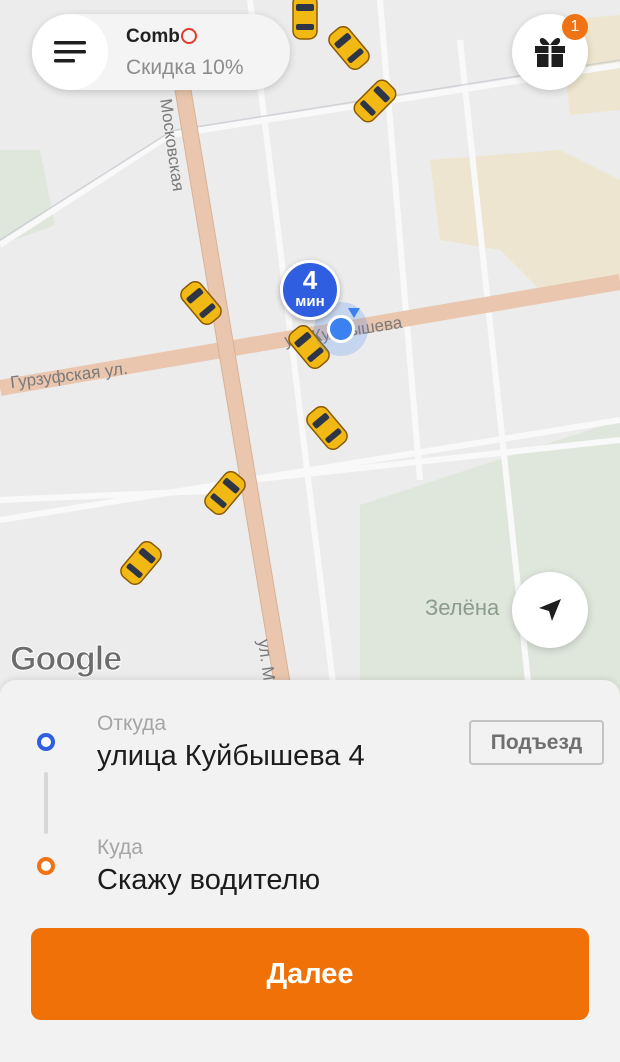 This screenshot has width=620, height=1062. I want to click on route-connector, so click(46, 803).